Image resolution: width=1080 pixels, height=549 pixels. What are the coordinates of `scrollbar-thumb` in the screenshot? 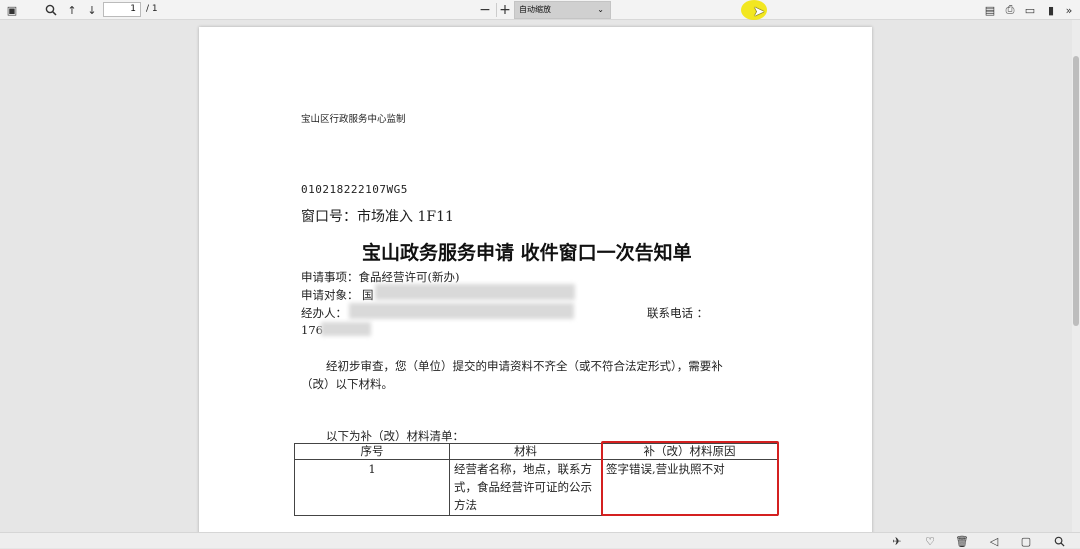 It's located at (1076, 191).